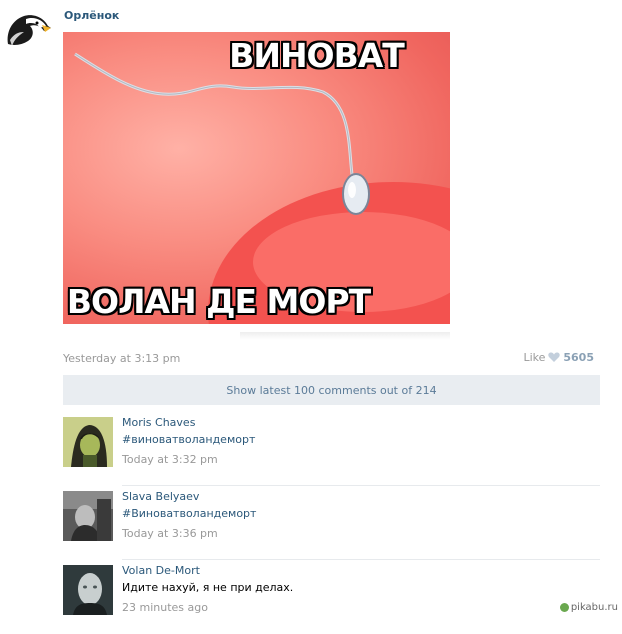 The image size is (622, 634). Describe the element at coordinates (170, 459) in the screenshot. I see `comment-timestamp: Today at 3:32 pm` at that location.